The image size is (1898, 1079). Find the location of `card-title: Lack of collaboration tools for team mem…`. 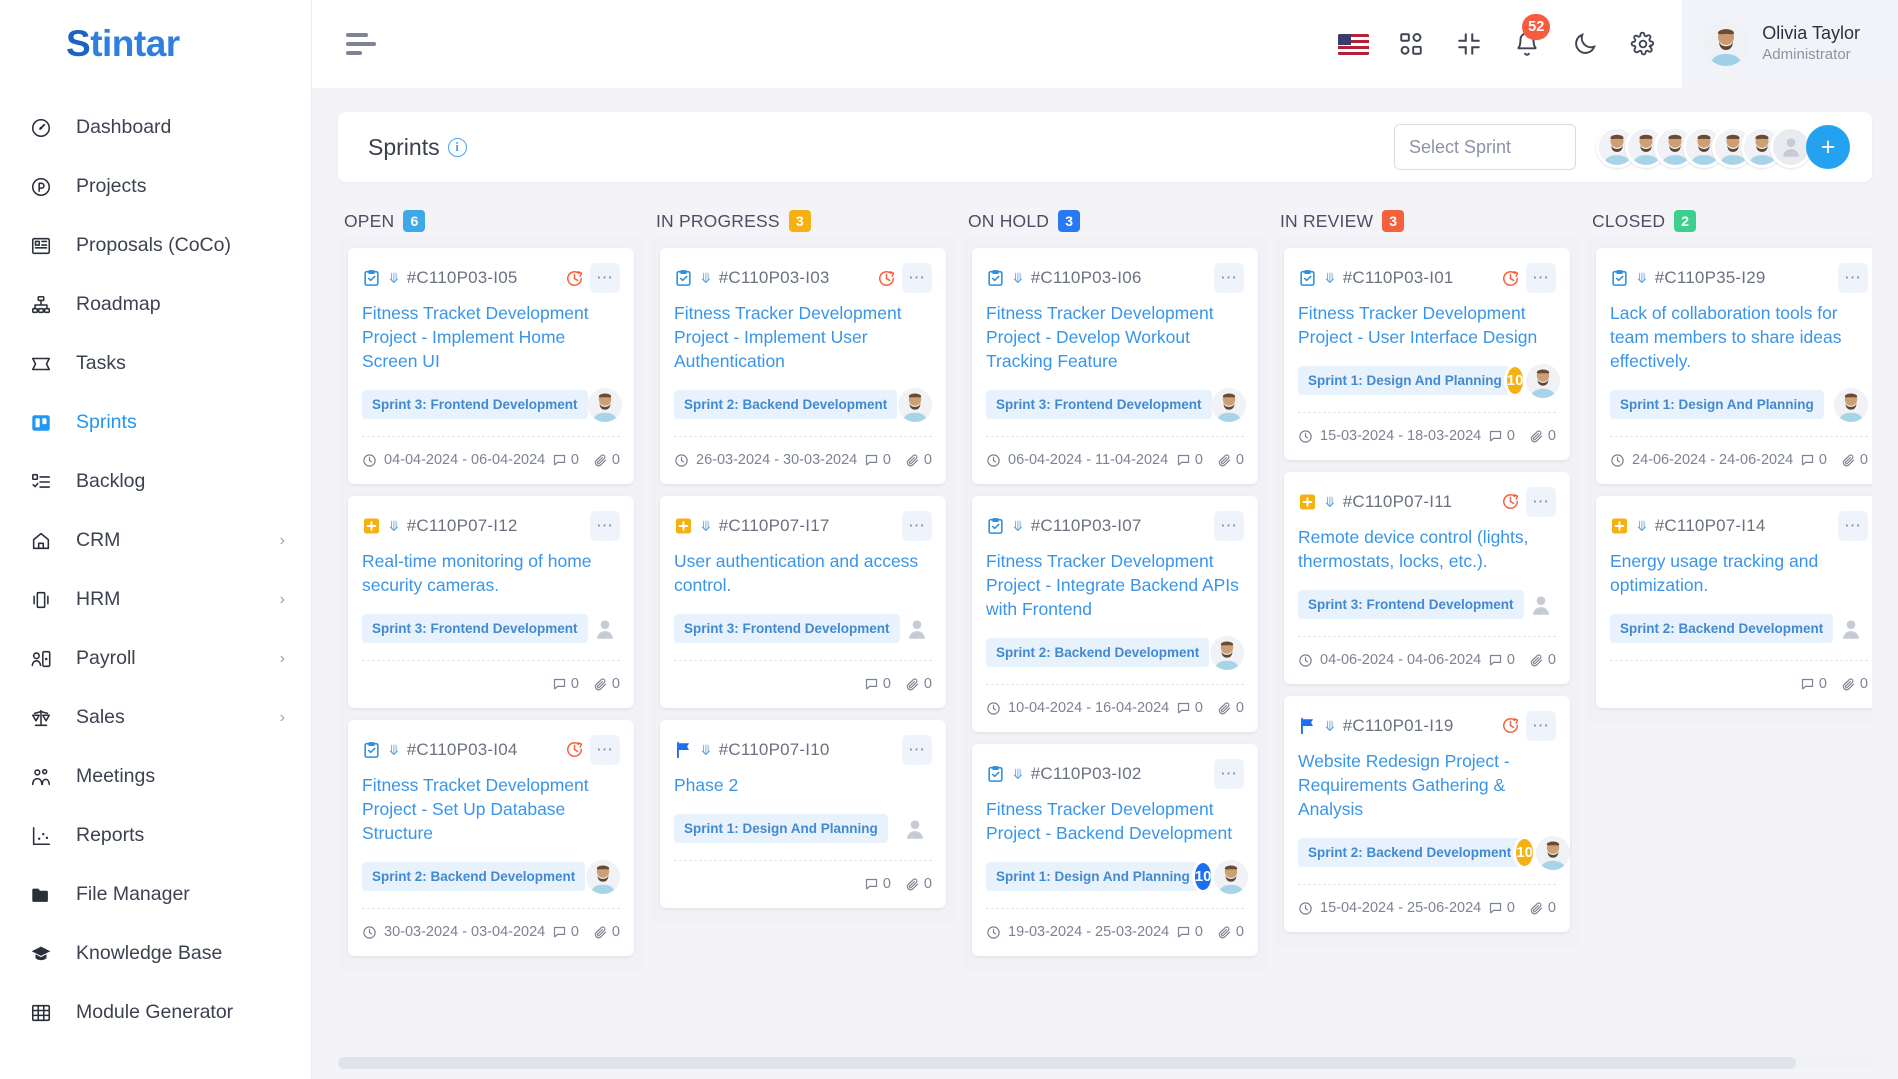

card-title: Lack of collaboration tools for team mem… is located at coordinates (1739, 338).